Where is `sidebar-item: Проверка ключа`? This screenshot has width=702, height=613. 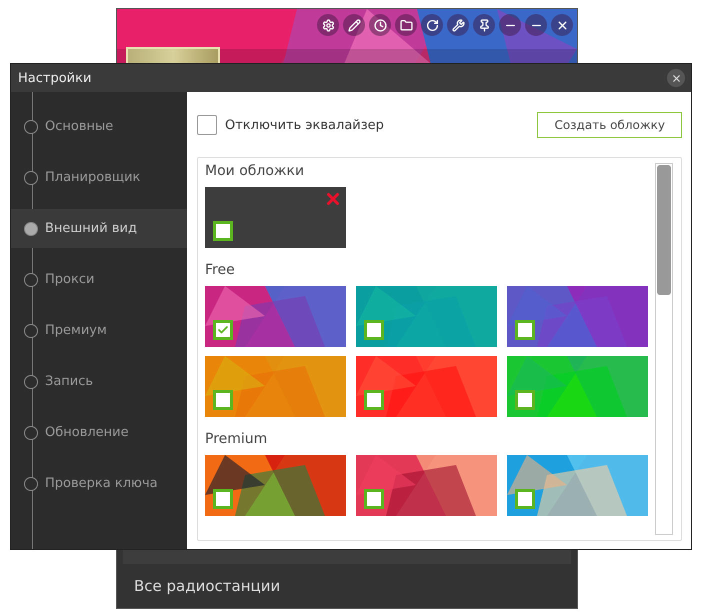 sidebar-item: Проверка ключа is located at coordinates (99, 483).